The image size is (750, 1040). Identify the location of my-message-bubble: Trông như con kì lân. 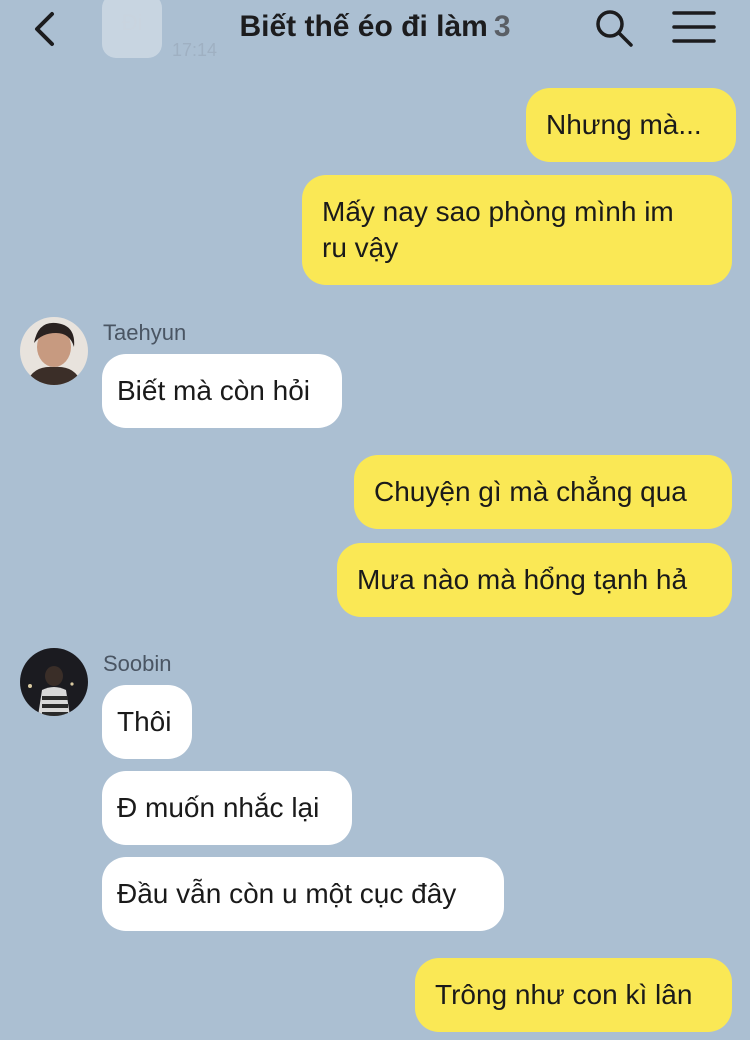
(573, 995).